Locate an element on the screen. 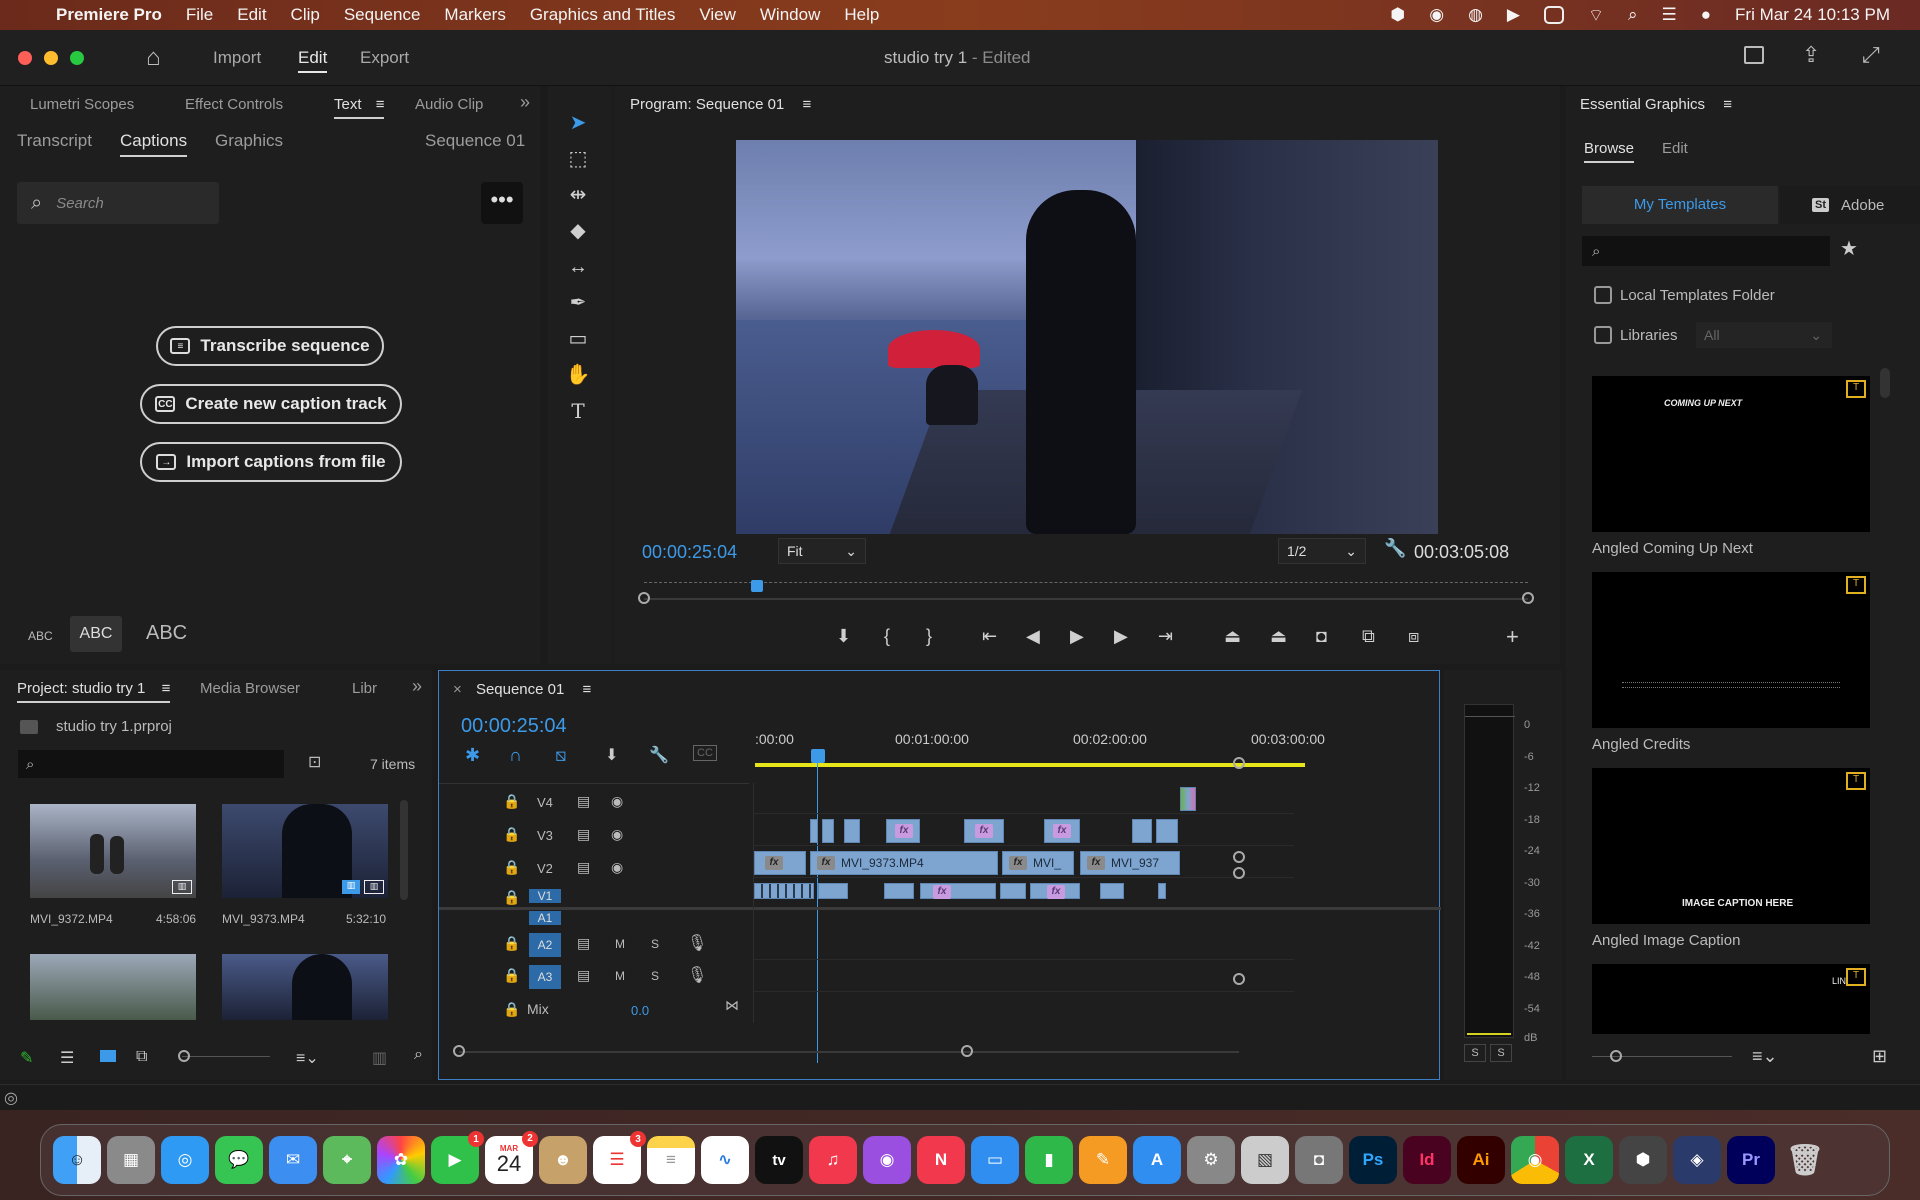 This screenshot has width=1920, height=1200. transcribe-sequence-button: ≡ Transcribe sequence is located at coordinates (270, 346).